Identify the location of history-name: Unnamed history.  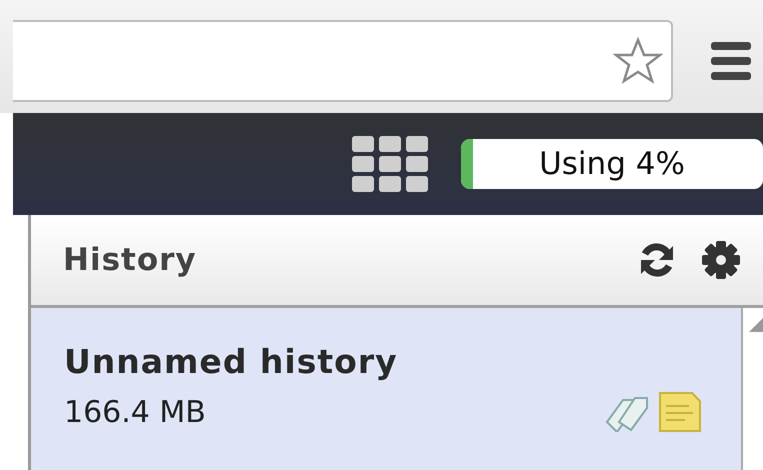
(402, 362).